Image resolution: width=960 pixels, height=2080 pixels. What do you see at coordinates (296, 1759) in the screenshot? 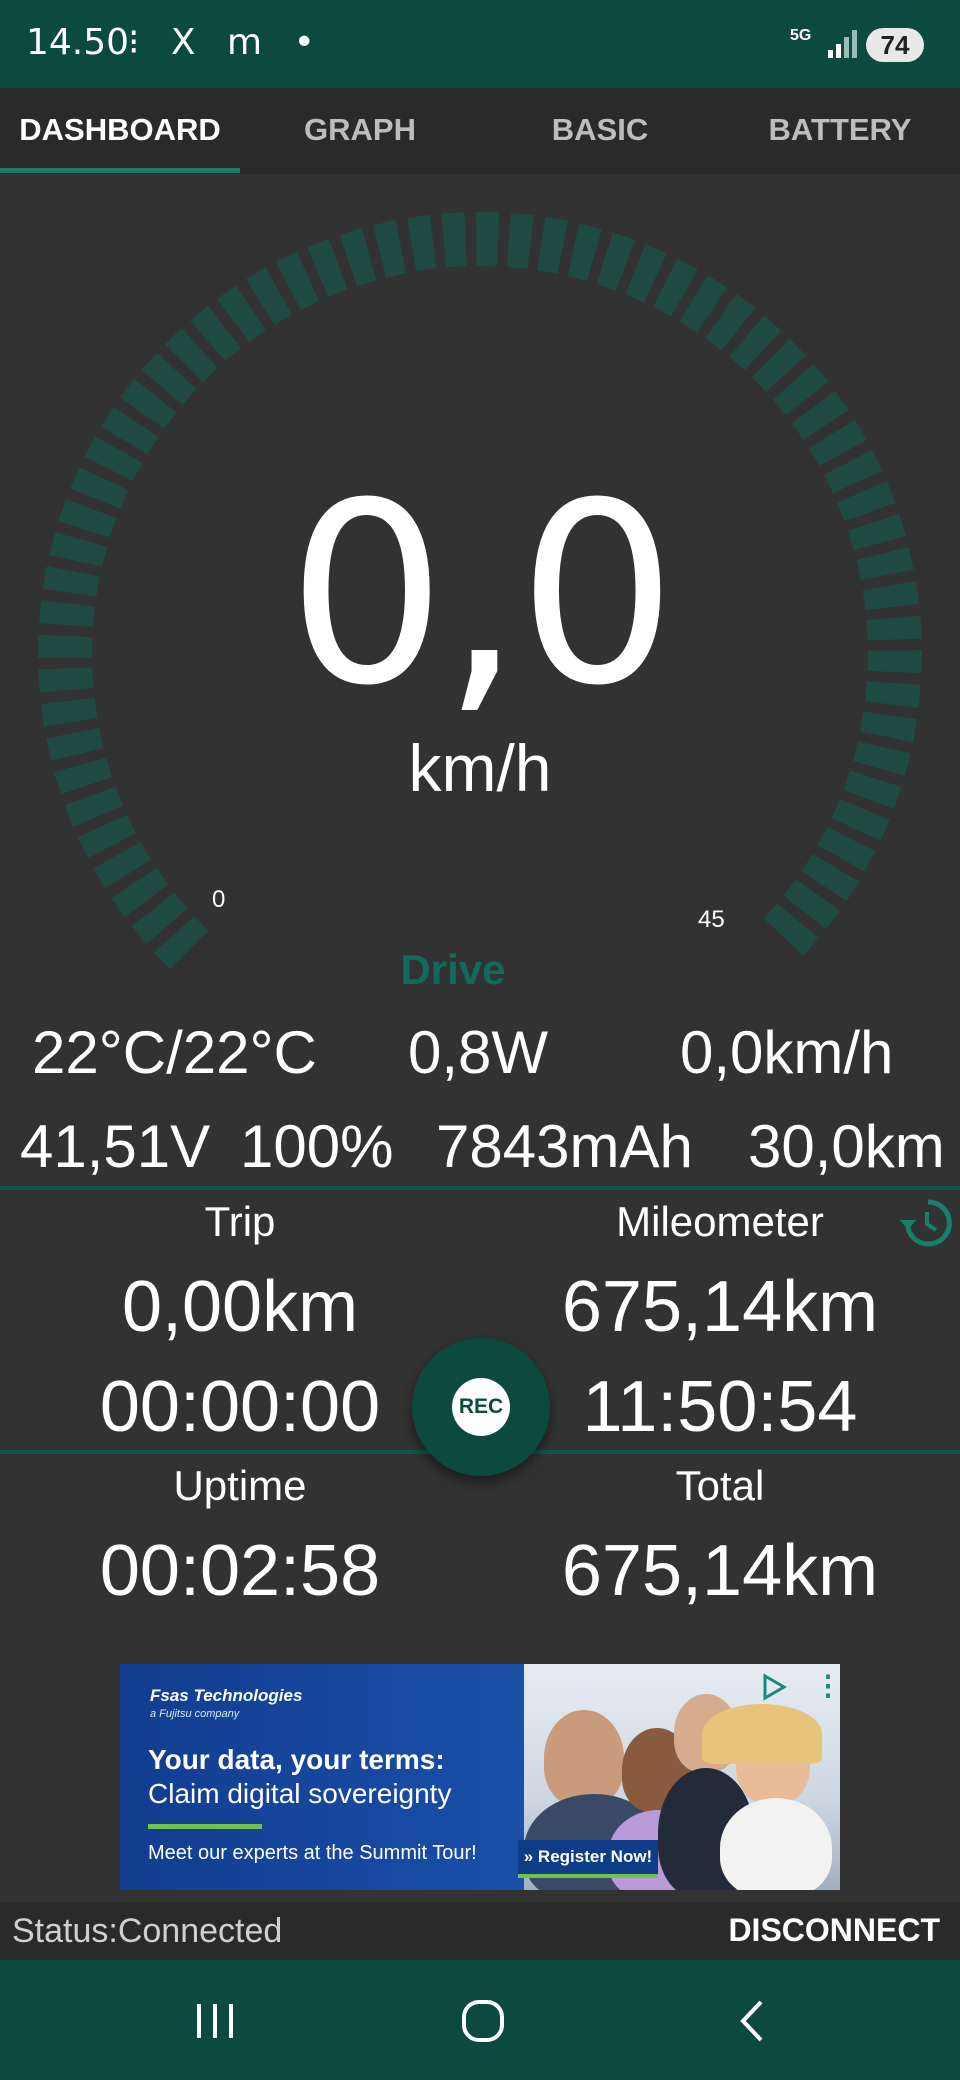
I see `ad-headline: Your data, your terms:` at bounding box center [296, 1759].